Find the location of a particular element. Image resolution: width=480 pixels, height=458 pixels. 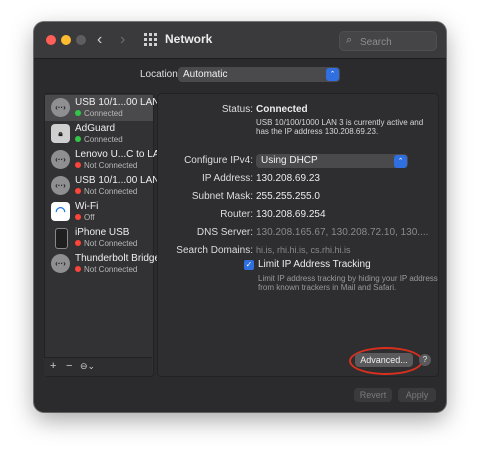

apply-button: Apply is located at coordinates (417, 395).